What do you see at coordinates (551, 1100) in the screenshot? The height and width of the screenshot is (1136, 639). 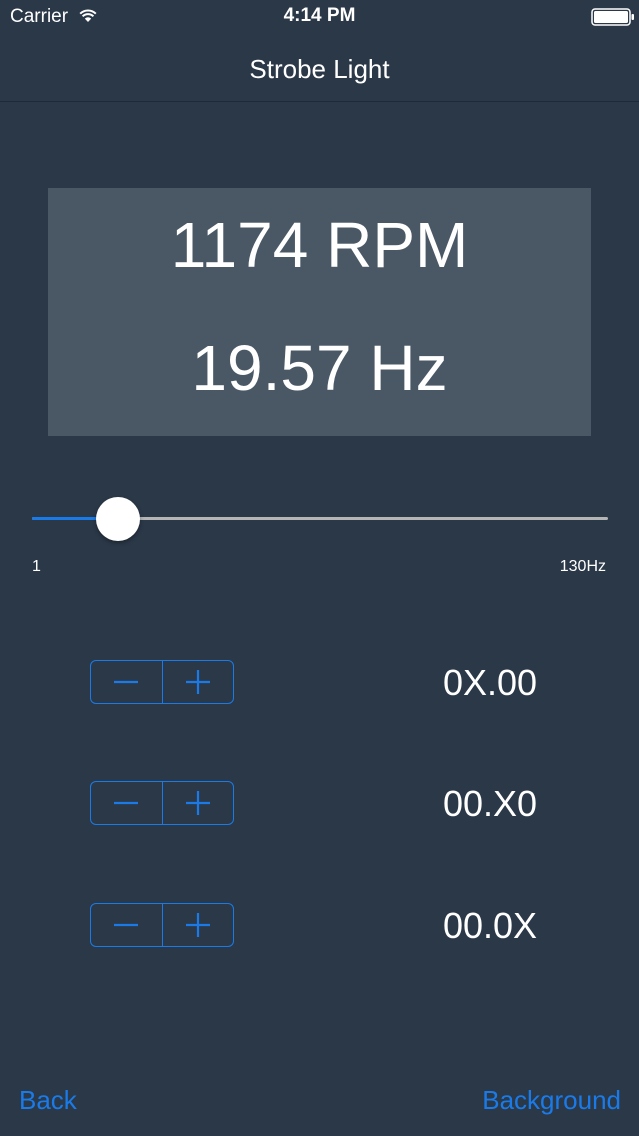 I see `background-button: Background` at bounding box center [551, 1100].